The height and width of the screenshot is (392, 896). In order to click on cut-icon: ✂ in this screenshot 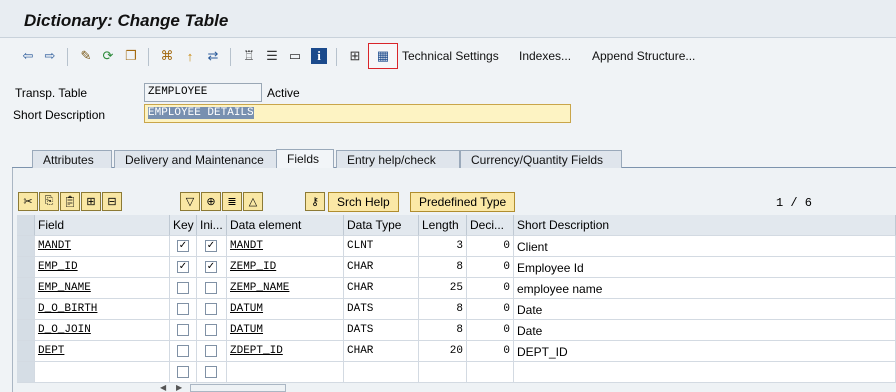, I will do `click(28, 201)`.